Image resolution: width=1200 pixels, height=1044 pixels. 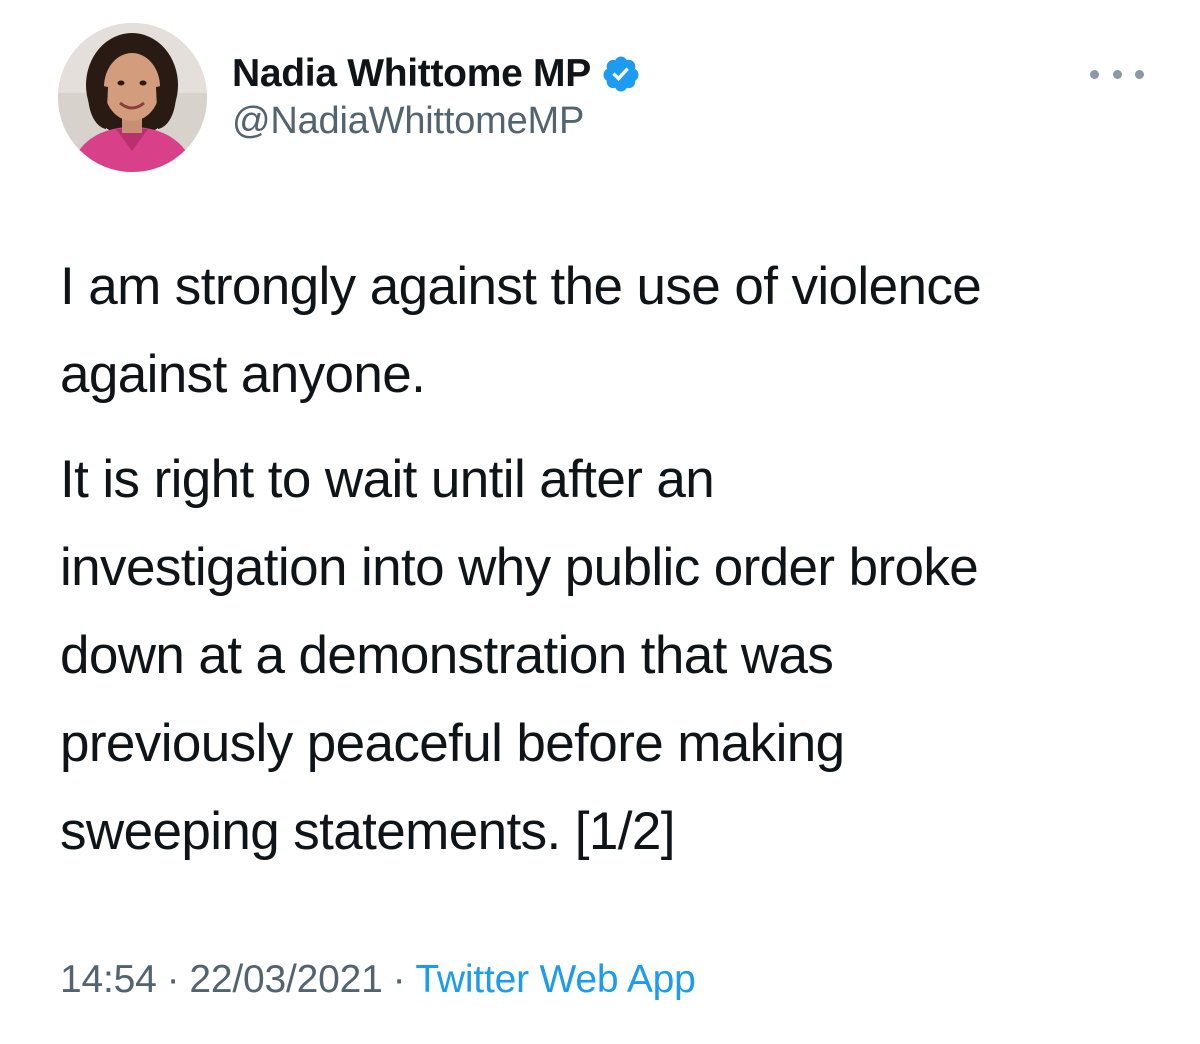 What do you see at coordinates (411, 74) in the screenshot?
I see `display-name: Nadia Whittome MP` at bounding box center [411, 74].